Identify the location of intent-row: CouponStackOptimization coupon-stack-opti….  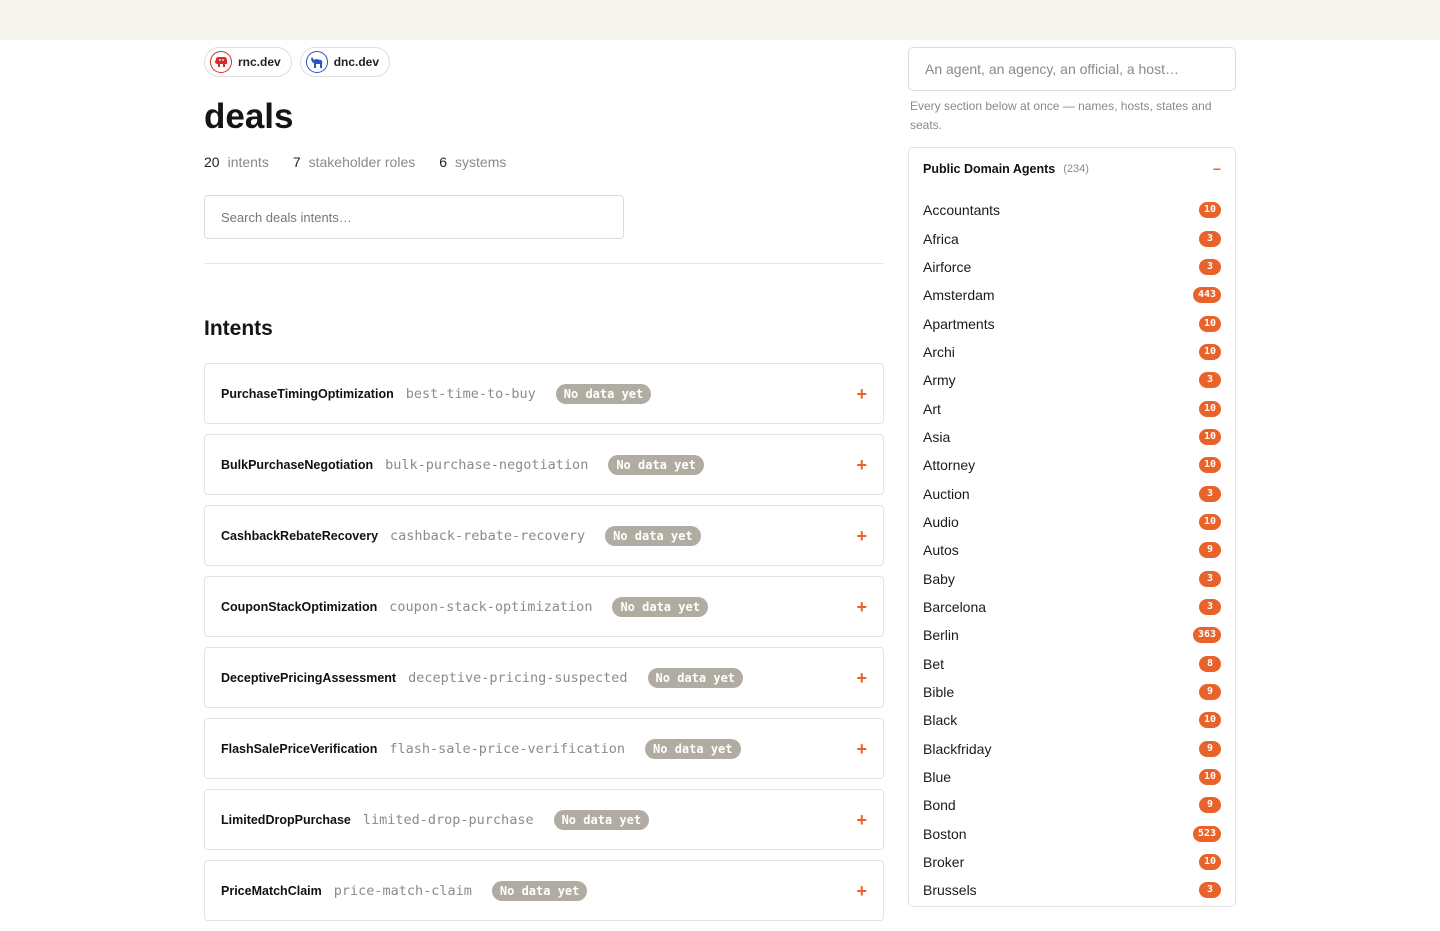
(544, 606).